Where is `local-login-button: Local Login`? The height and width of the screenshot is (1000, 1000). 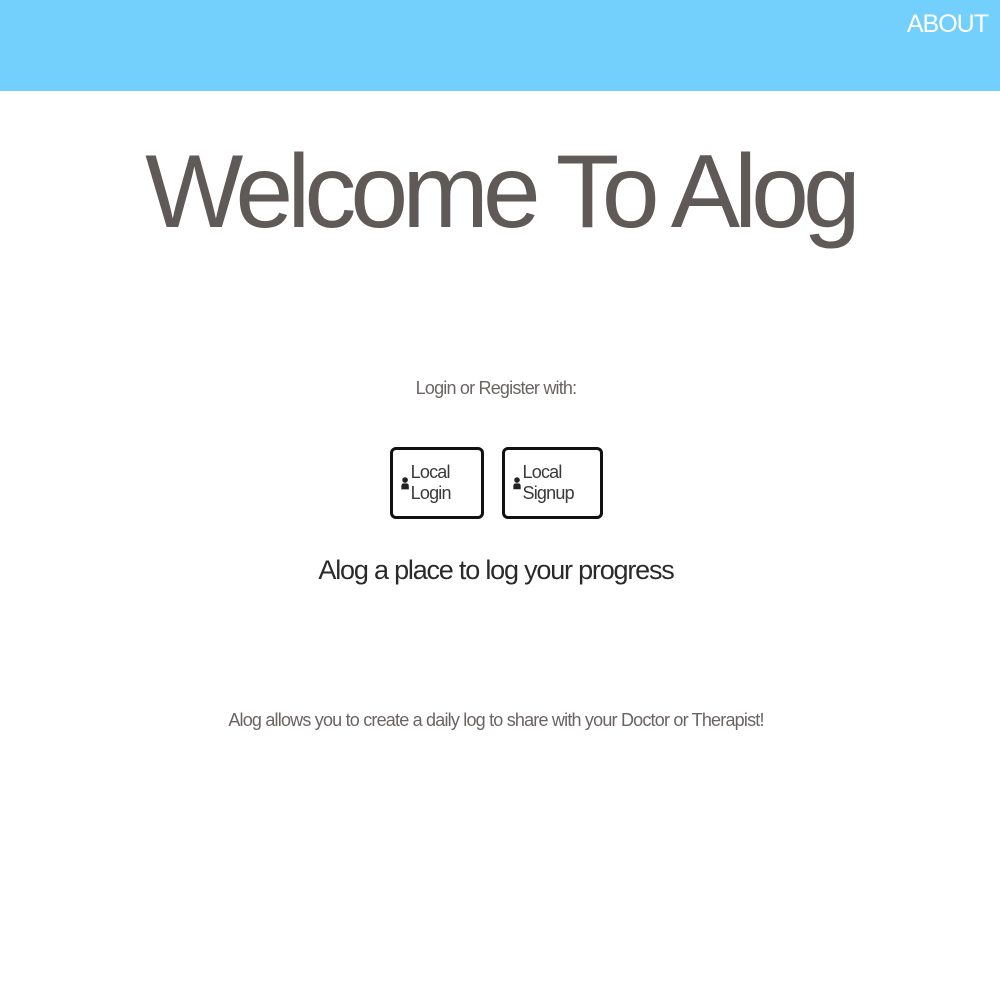
local-login-button: Local Login is located at coordinates (436, 483).